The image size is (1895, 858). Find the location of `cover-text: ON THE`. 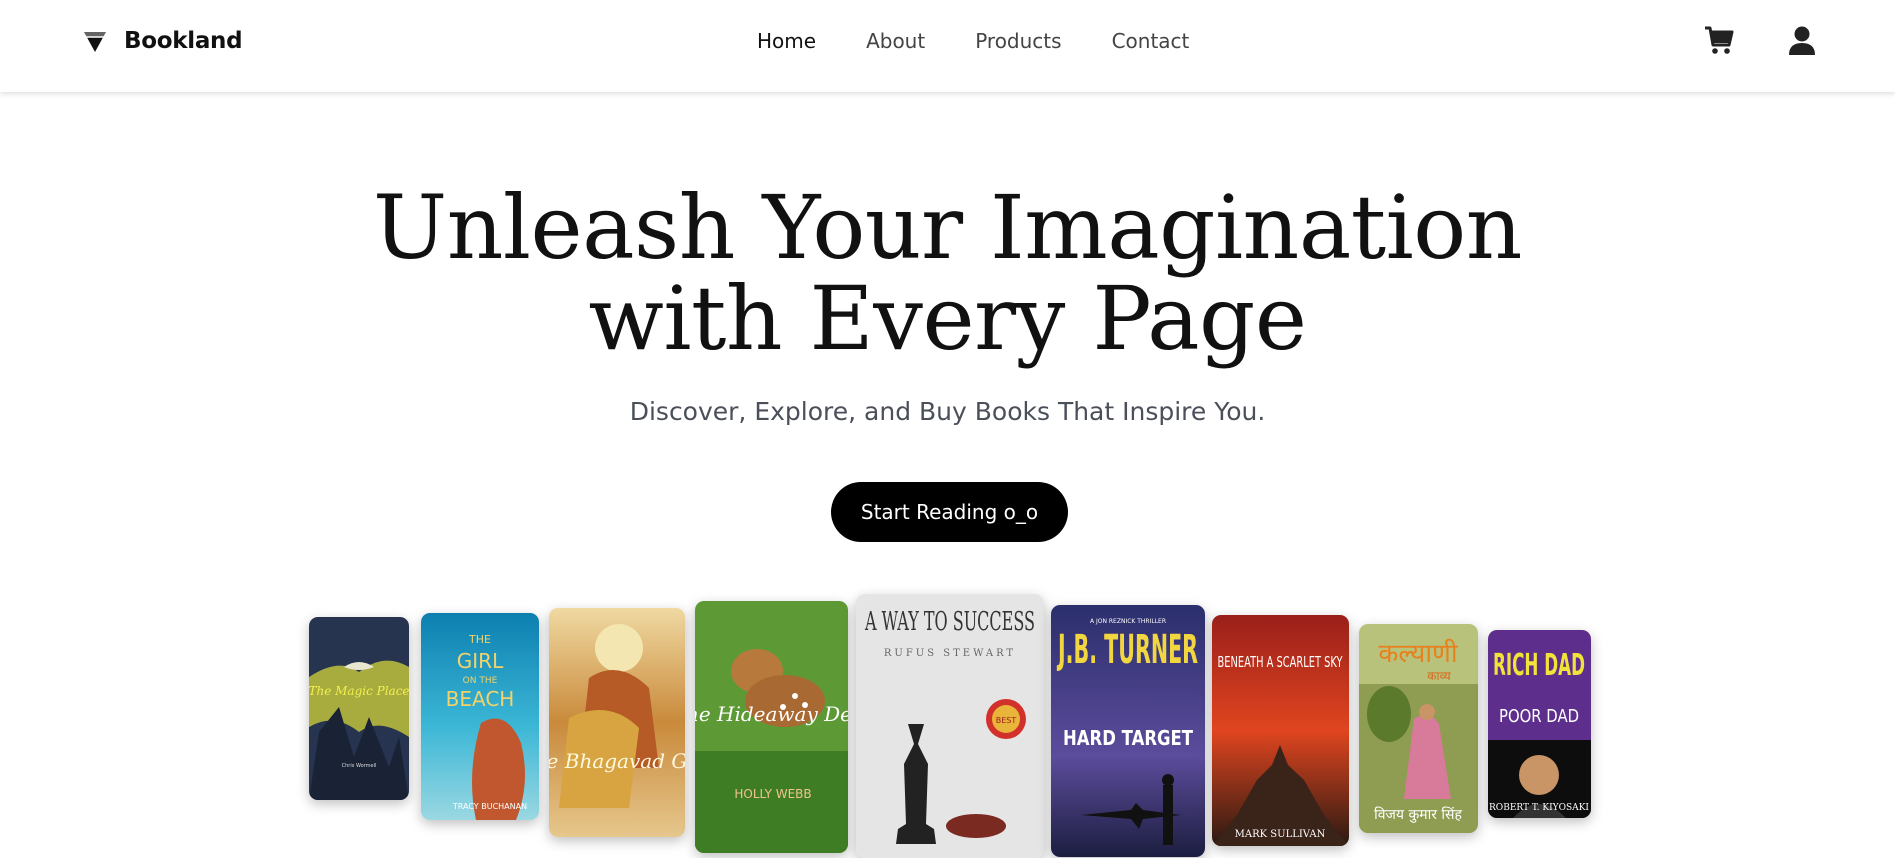

cover-text: ON THE is located at coordinates (480, 681).